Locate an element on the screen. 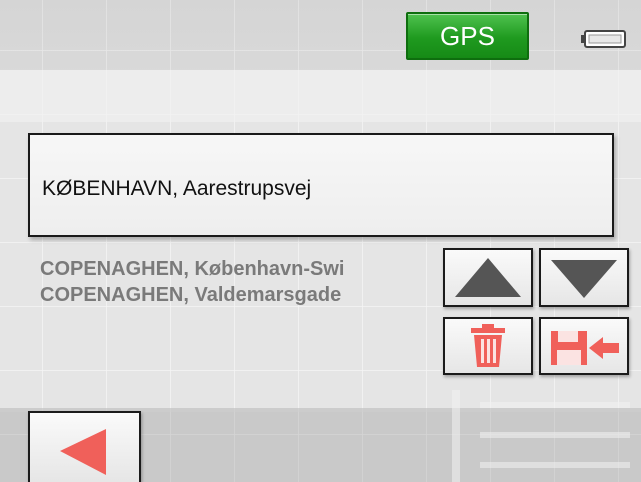  gps-label: GPS is located at coordinates (467, 36).